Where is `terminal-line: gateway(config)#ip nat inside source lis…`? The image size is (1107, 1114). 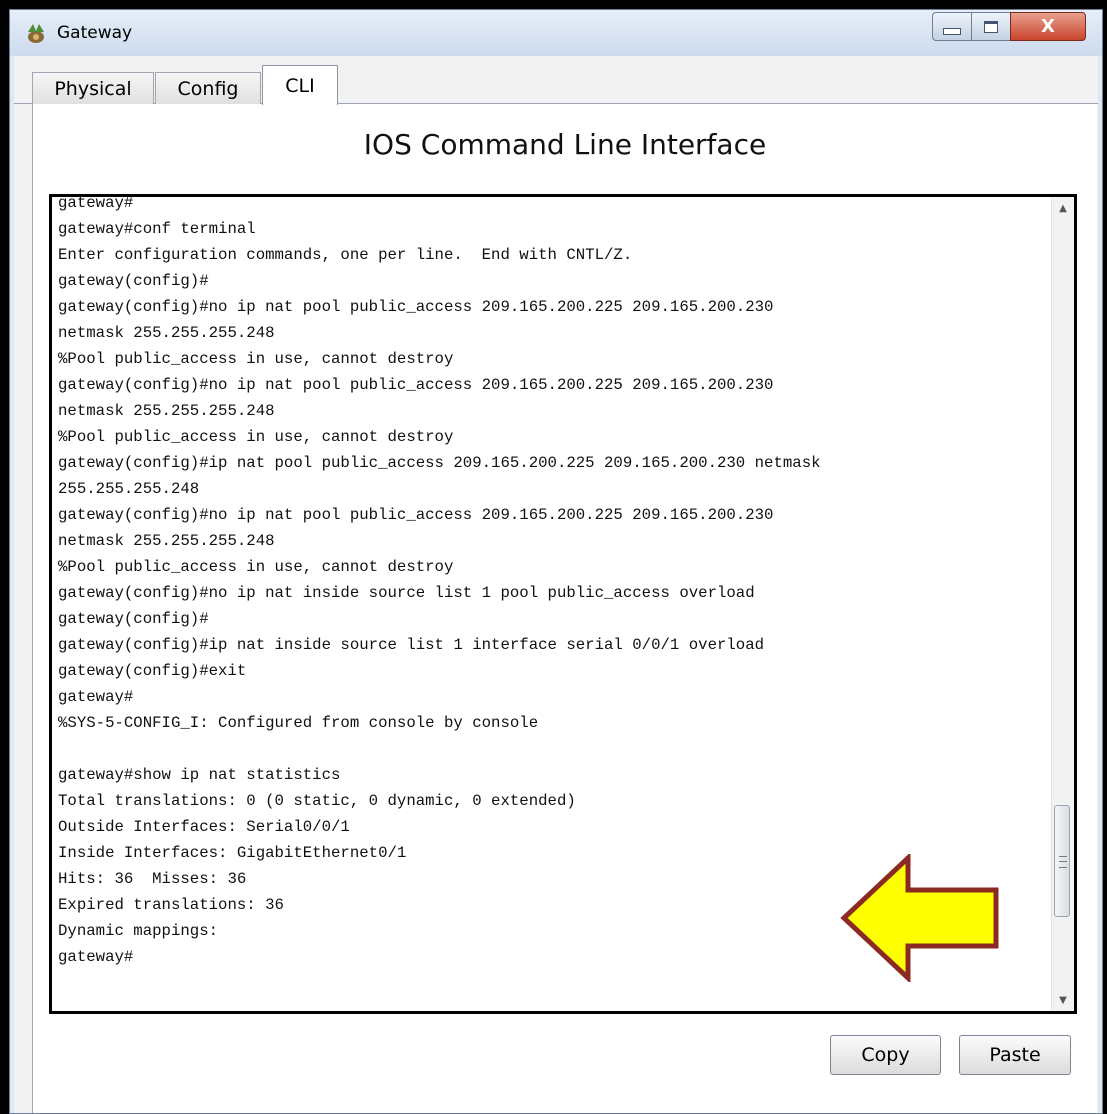
terminal-line: gateway(config)#ip nat inside source lis… is located at coordinates (411, 645).